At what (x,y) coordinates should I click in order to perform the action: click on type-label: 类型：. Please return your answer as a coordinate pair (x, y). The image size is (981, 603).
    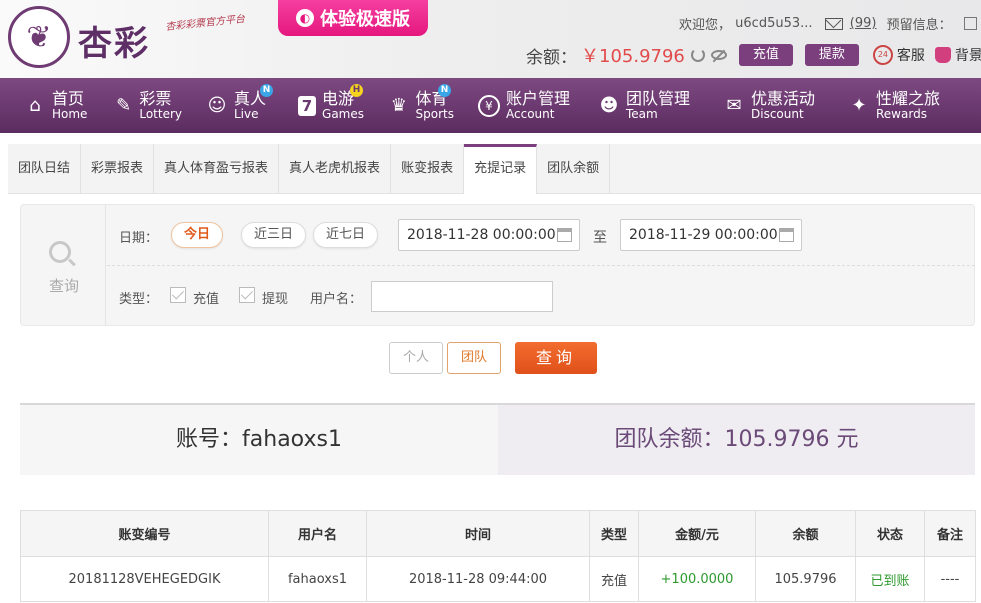
    Looking at the image, I should click on (139, 299).